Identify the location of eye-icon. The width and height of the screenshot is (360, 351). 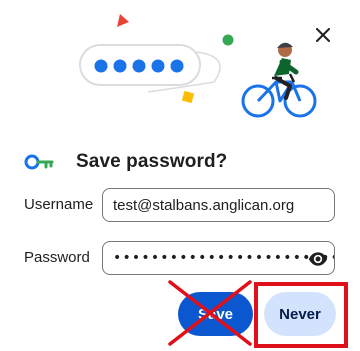
(318, 259).